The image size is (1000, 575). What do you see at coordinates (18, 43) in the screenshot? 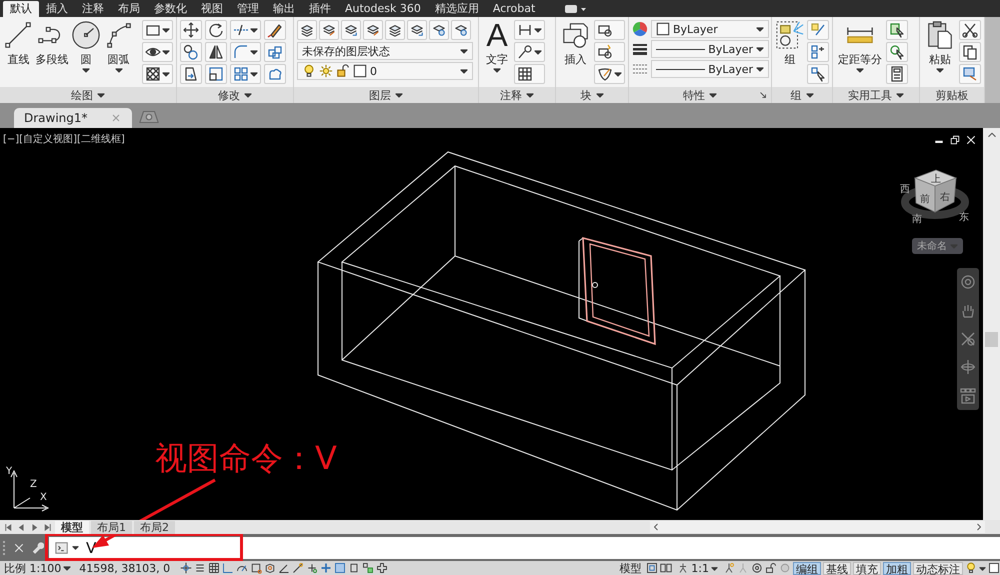
I see `tool-button: 直线` at bounding box center [18, 43].